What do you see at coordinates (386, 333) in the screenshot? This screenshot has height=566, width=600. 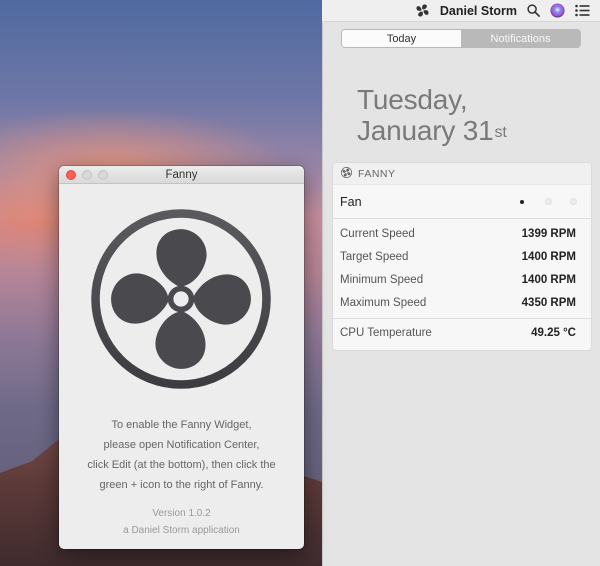 I see `stat-label: CPU Temperature` at bounding box center [386, 333].